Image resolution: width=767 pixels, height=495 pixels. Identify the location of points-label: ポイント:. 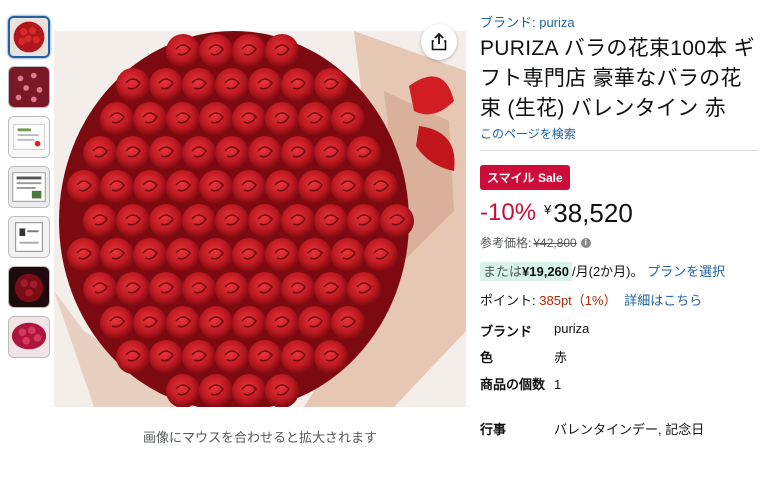
(508, 300).